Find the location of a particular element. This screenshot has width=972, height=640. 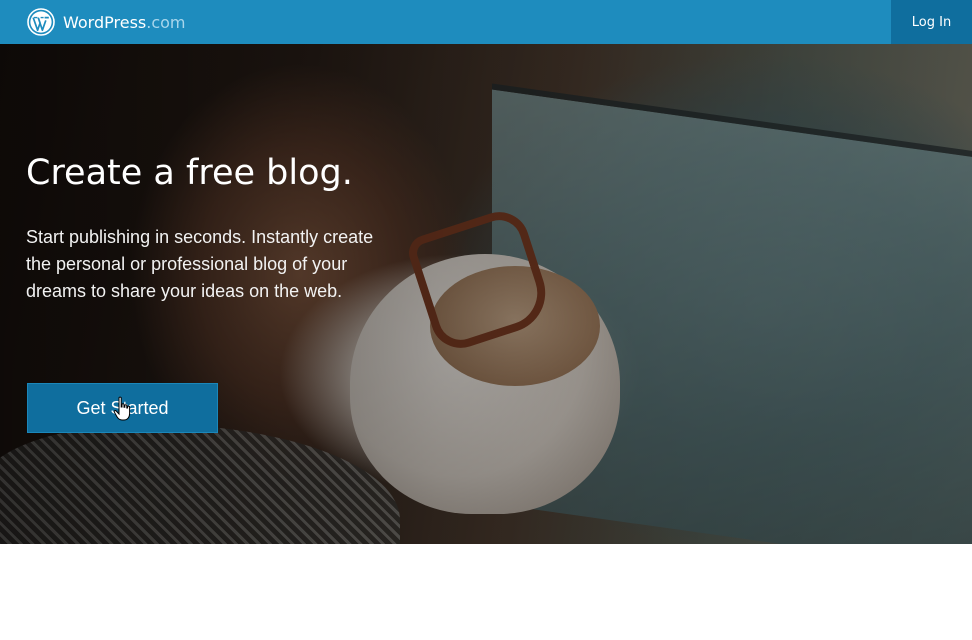

login-button: Log In is located at coordinates (931, 22).